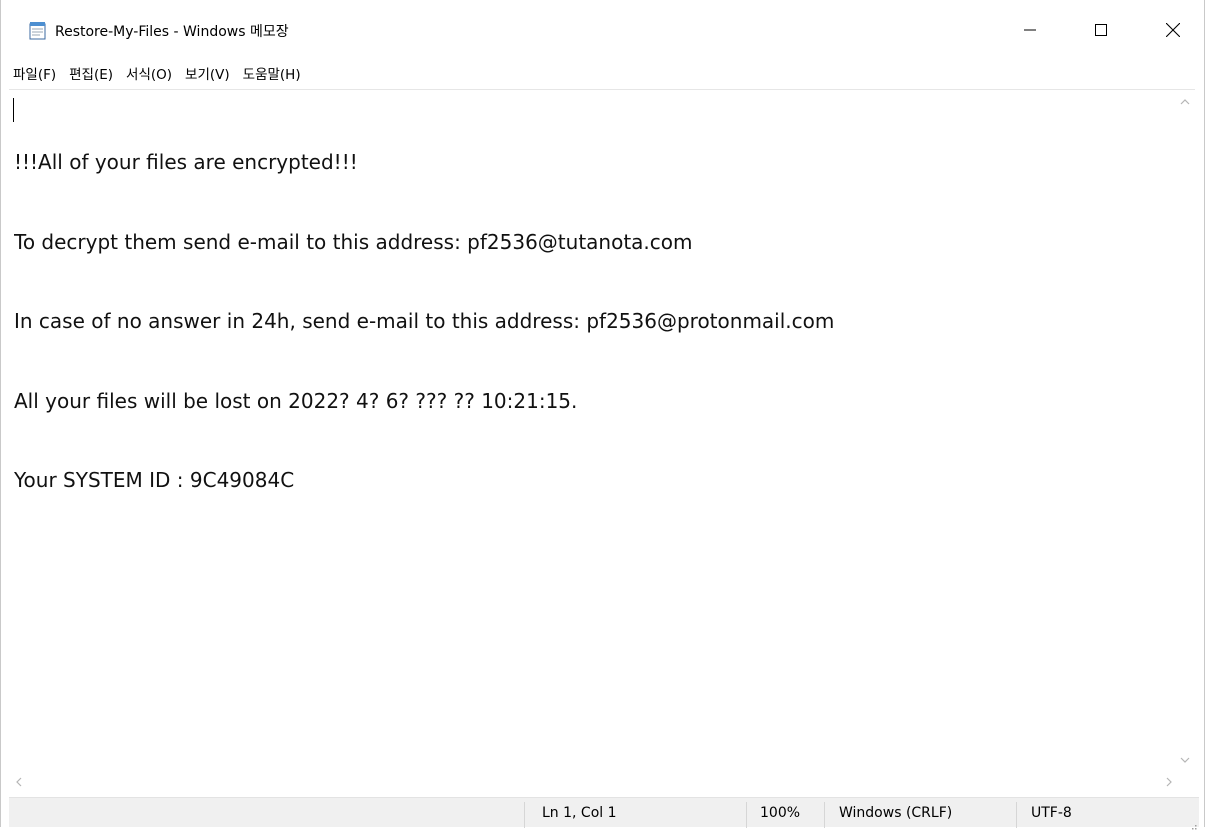 This screenshot has width=1205, height=834. Describe the element at coordinates (579, 813) in the screenshot. I see `status-position: Ln 1, Col 1` at that location.